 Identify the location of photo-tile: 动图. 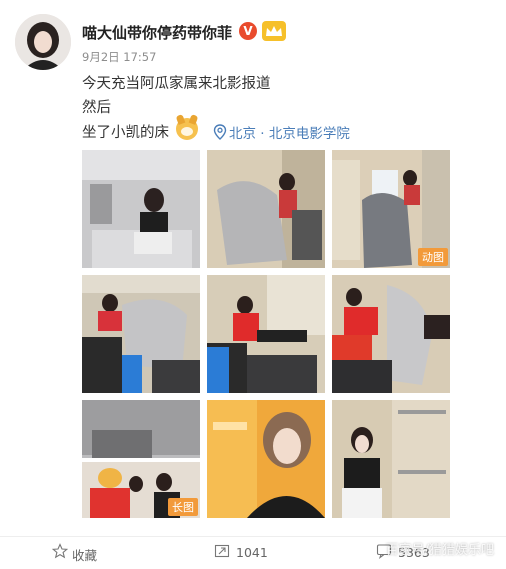
(391, 209).